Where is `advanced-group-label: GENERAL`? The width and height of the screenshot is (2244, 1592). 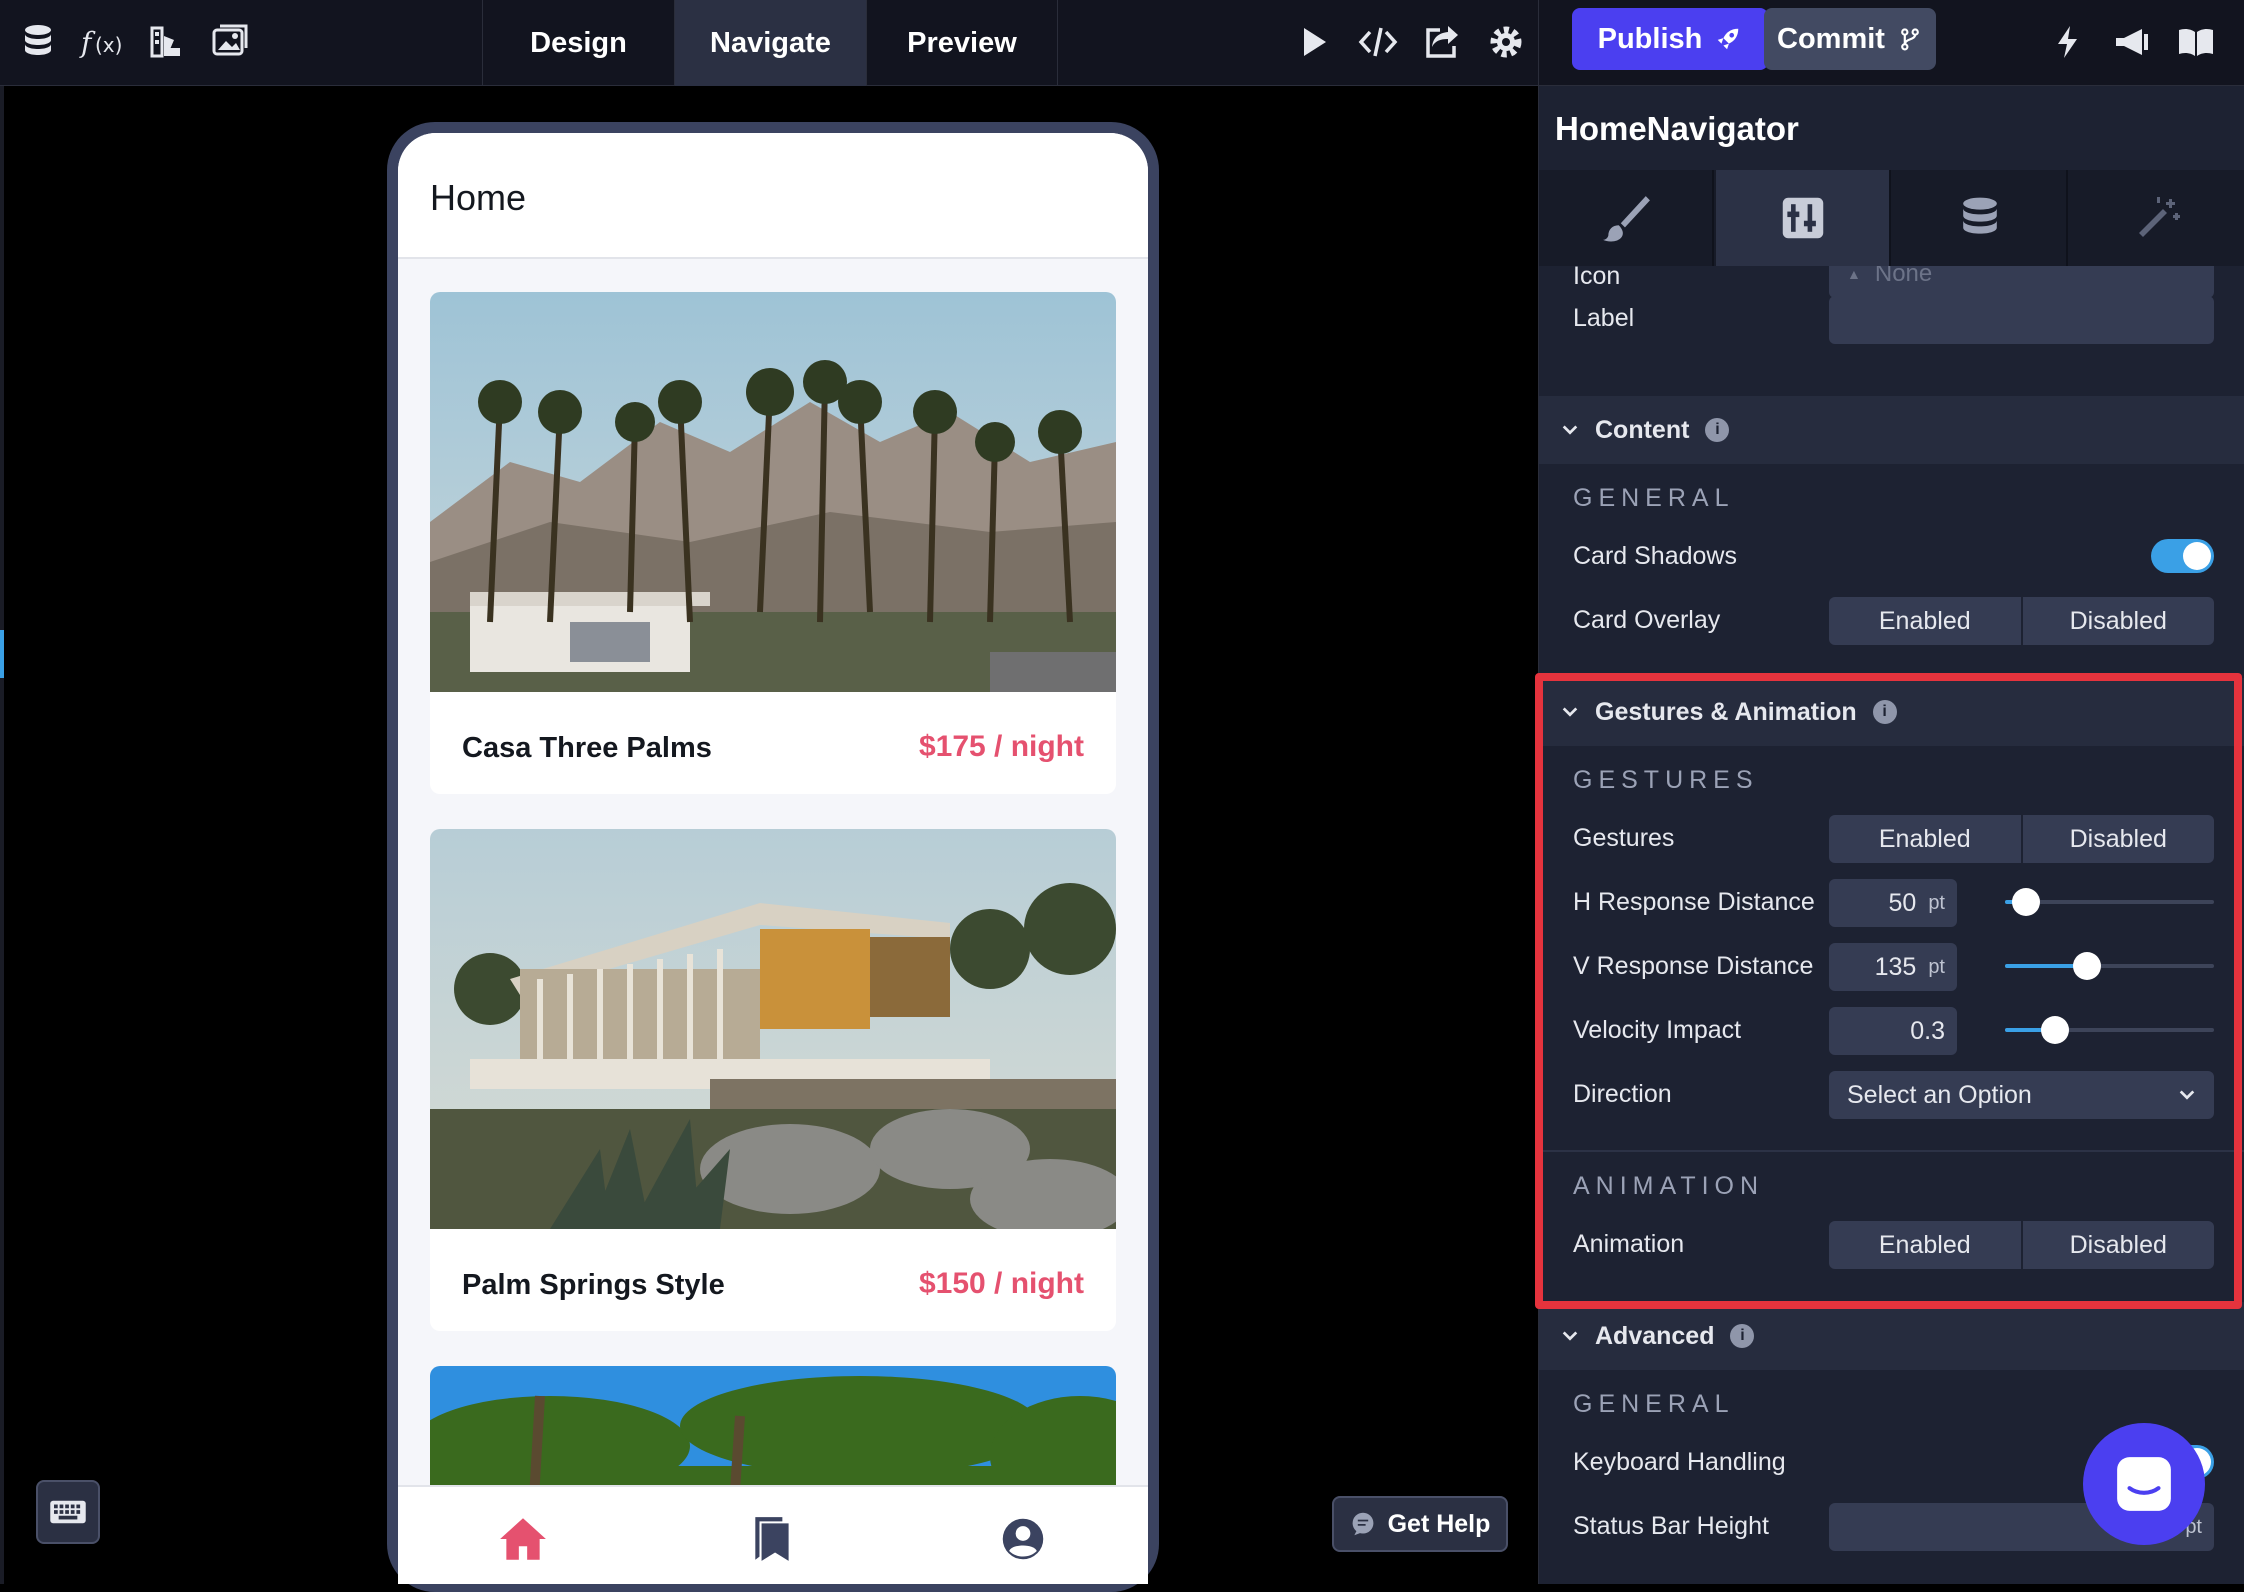
advanced-group-label: GENERAL is located at coordinates (1654, 1404).